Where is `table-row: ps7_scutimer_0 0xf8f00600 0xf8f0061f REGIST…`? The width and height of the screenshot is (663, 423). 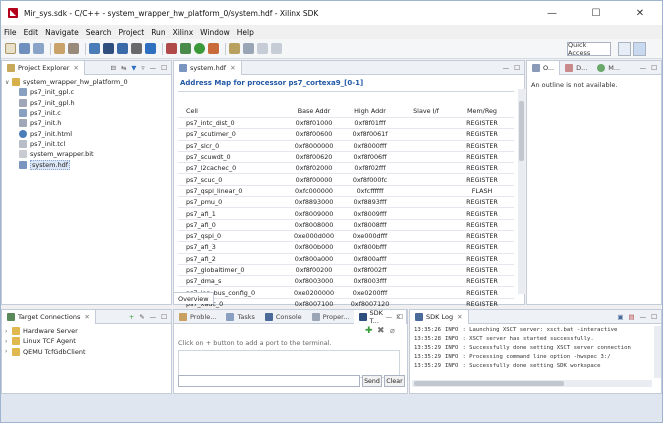
table-row: ps7_scutimer_0 0xf8f00600 0xf8f0061f REGIST… is located at coordinates (346, 133).